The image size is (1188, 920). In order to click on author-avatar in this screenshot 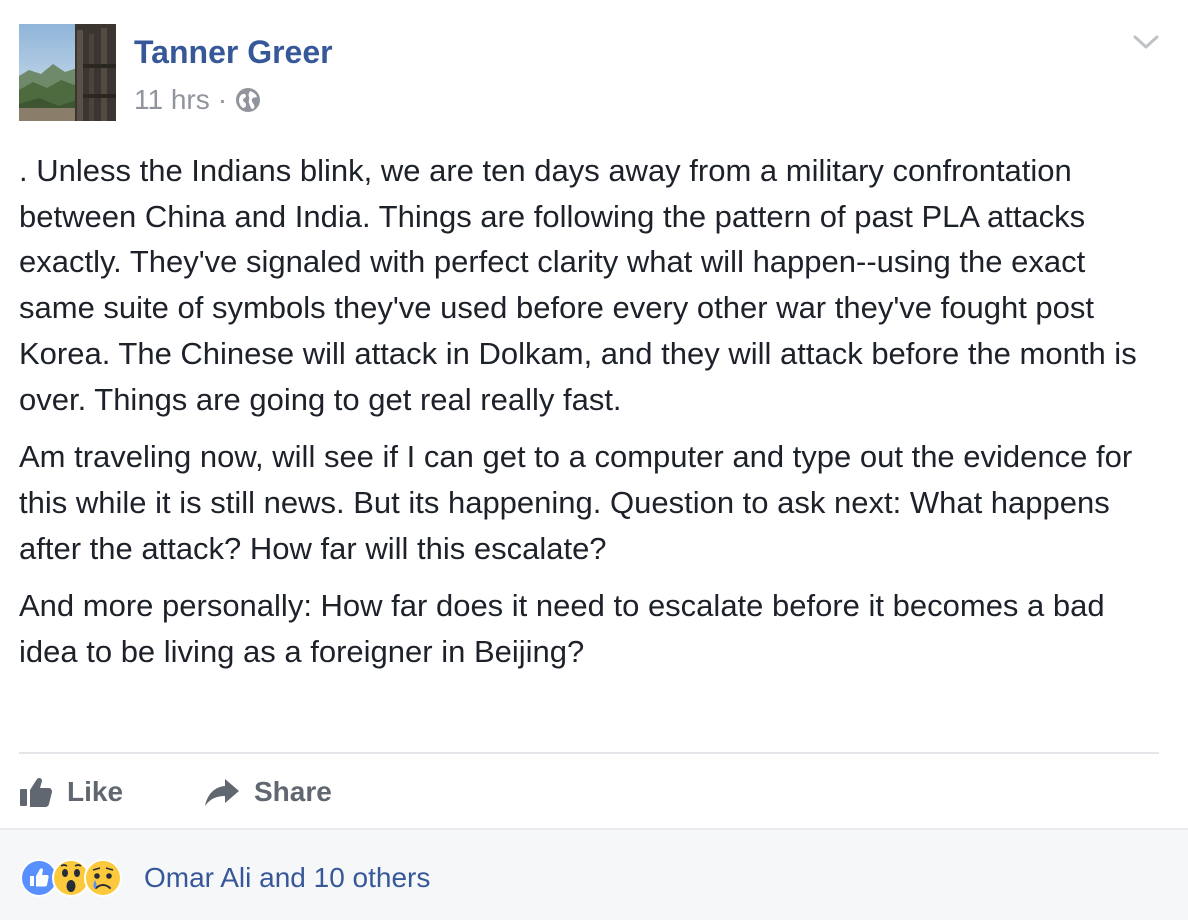, I will do `click(67, 72)`.